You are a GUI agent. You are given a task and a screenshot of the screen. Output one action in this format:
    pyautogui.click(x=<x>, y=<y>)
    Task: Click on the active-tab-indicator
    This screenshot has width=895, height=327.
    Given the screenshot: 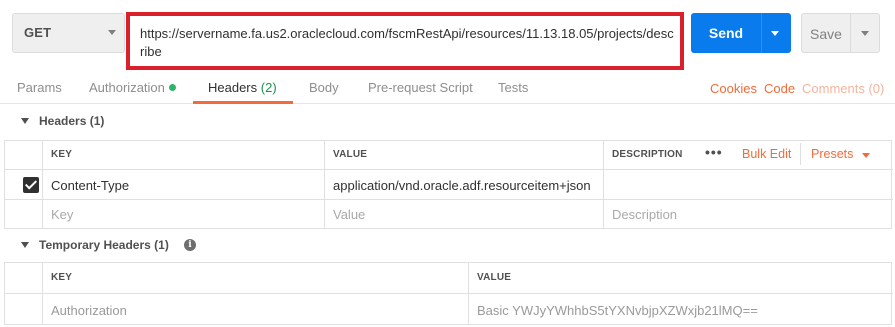 What is the action you would take?
    pyautogui.click(x=243, y=102)
    